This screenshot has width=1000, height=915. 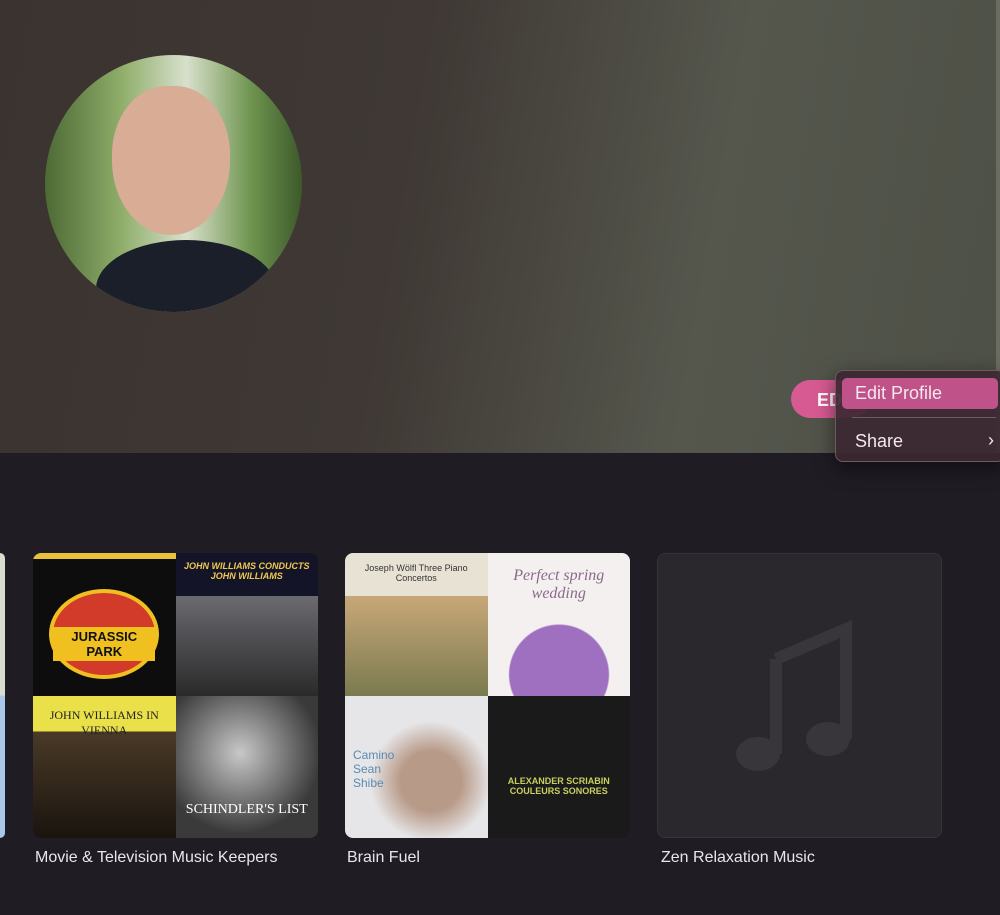 What do you see at coordinates (416, 624) in the screenshot?
I see `cover-art: Joseph Wölfl Three Piano Concertos` at bounding box center [416, 624].